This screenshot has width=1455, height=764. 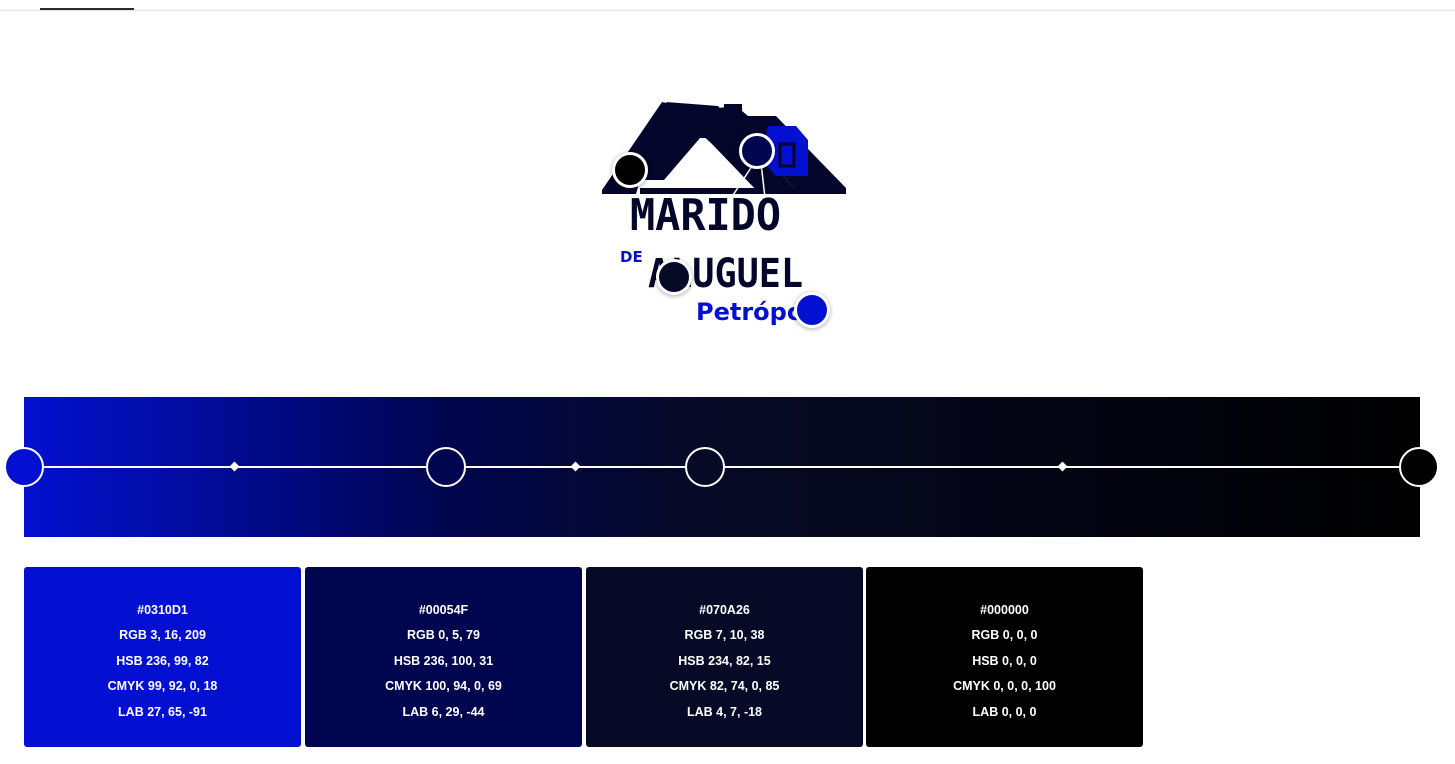 What do you see at coordinates (1004, 610) in the screenshot?
I see `swatch-hex: #000000` at bounding box center [1004, 610].